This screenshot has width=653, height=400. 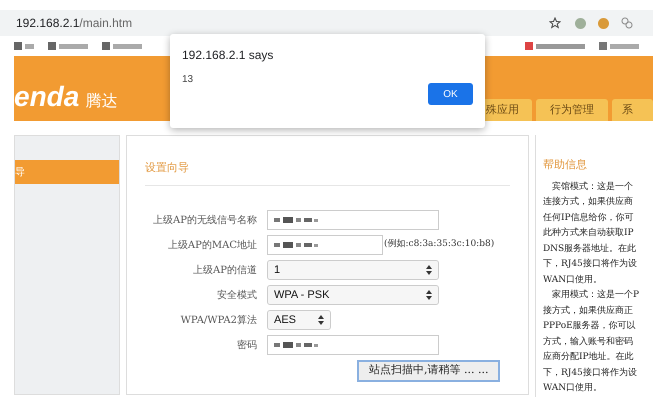 I want to click on field-label: 上级AP的无线信号名称, so click(x=205, y=221).